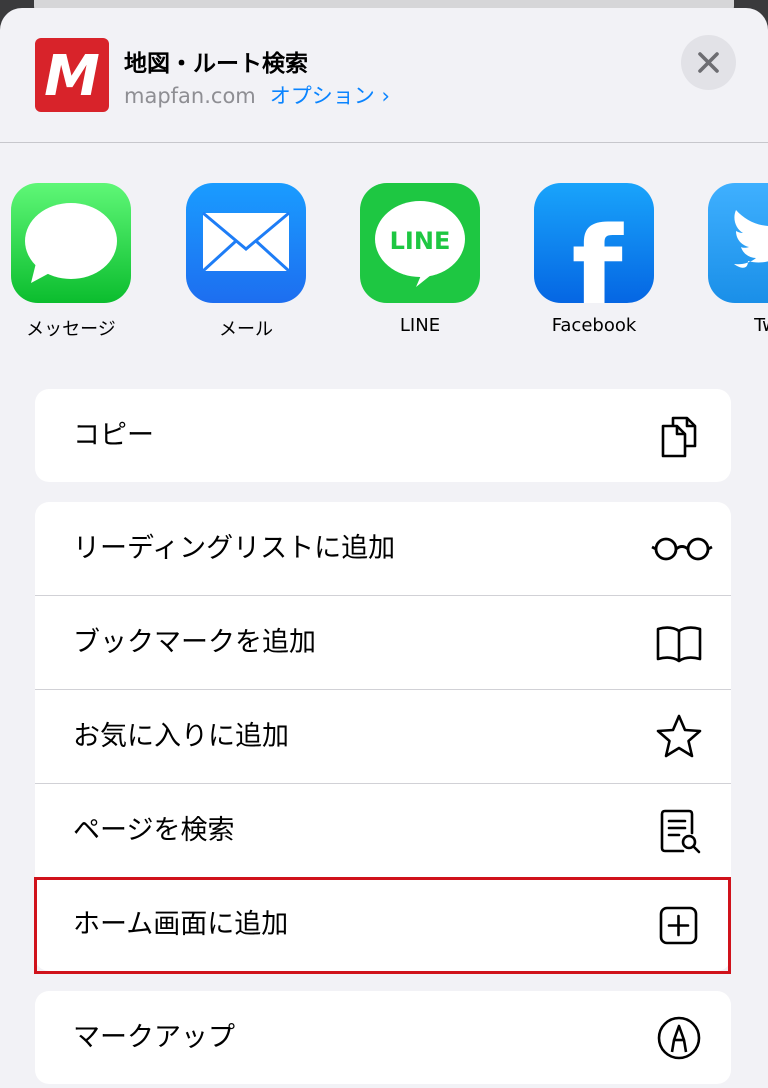 This screenshot has width=768, height=1088. What do you see at coordinates (738, 243) in the screenshot?
I see `twitter-icon` at bounding box center [738, 243].